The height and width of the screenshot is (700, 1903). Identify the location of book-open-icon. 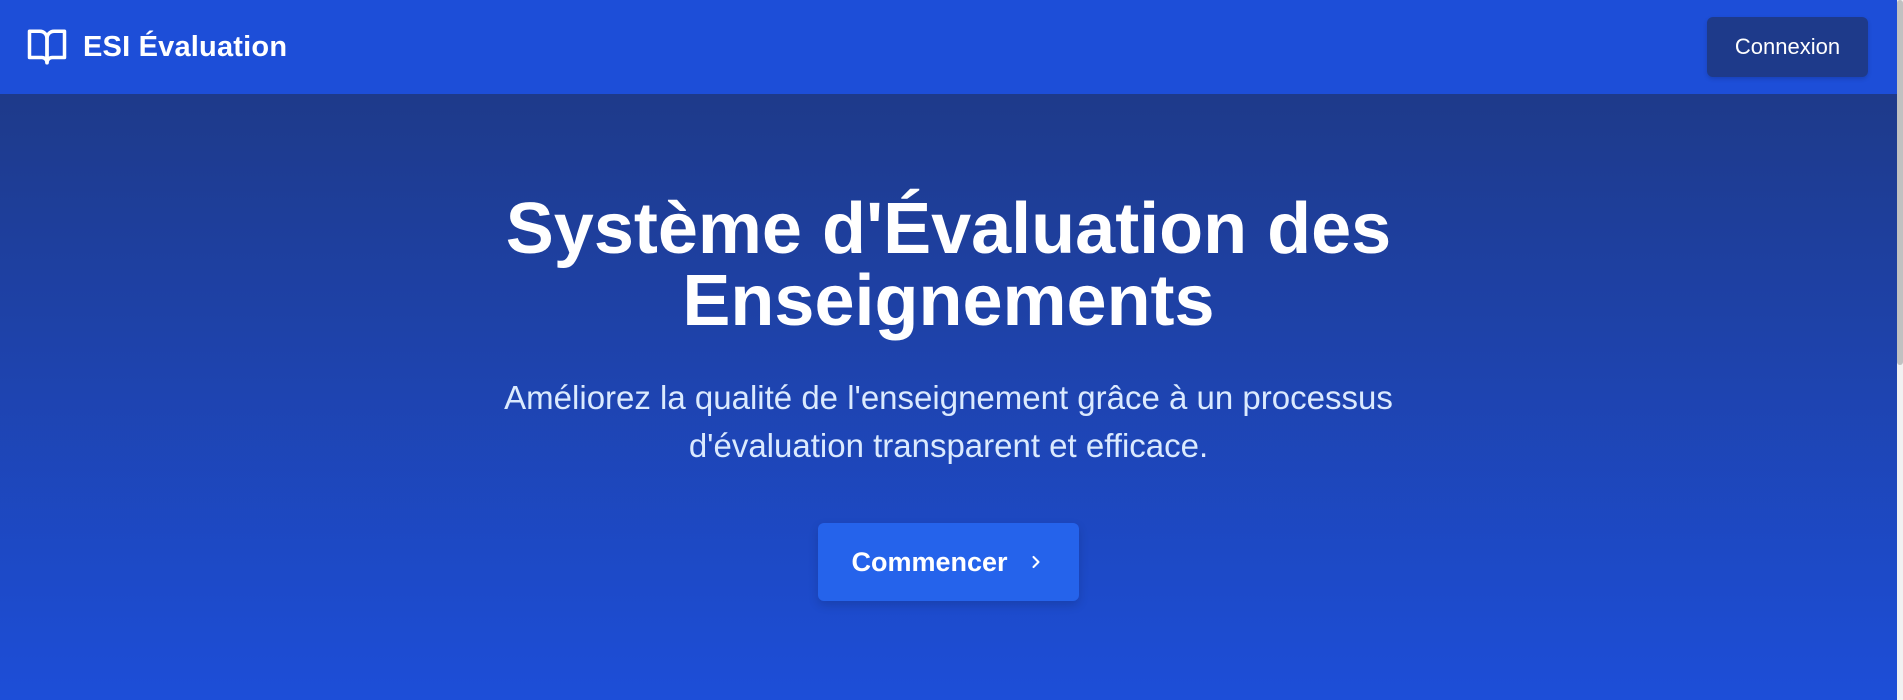
(47, 47).